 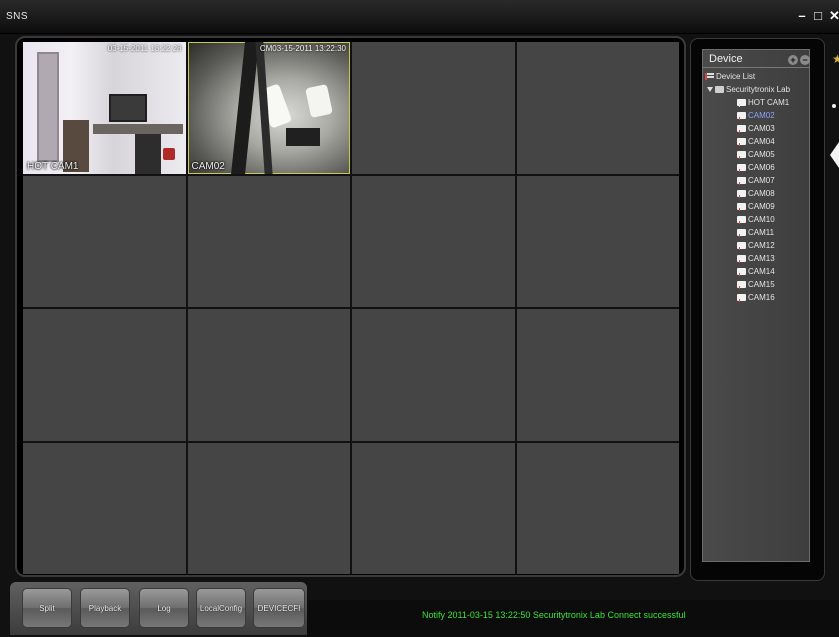 I want to click on feed-desk, so click(x=138, y=129).